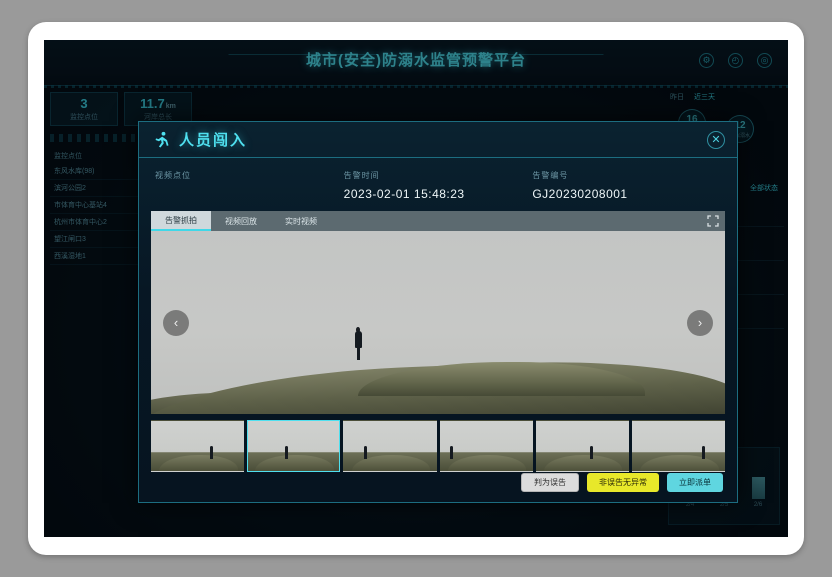  I want to click on modal-header: 人员闯入 ✕, so click(438, 140).